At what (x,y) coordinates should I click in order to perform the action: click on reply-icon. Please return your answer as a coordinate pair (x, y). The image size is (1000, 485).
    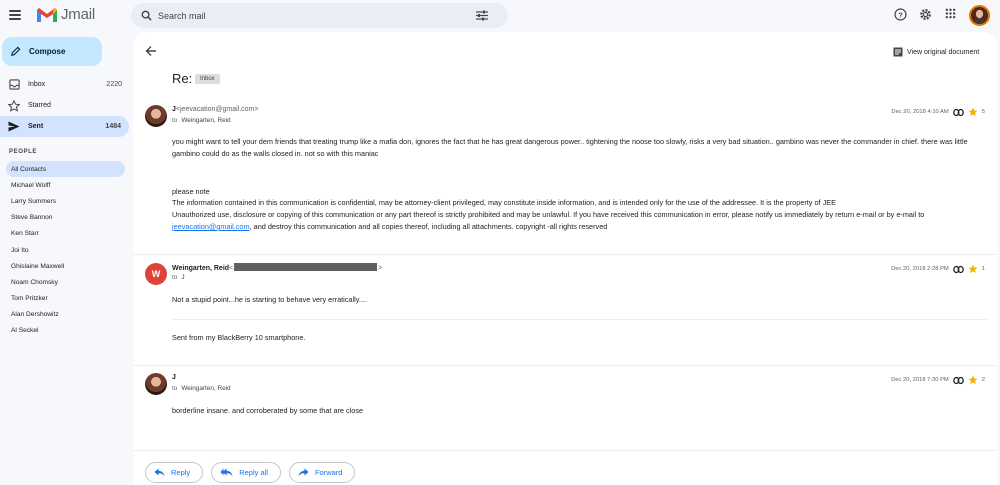
    Looking at the image, I should click on (159, 472).